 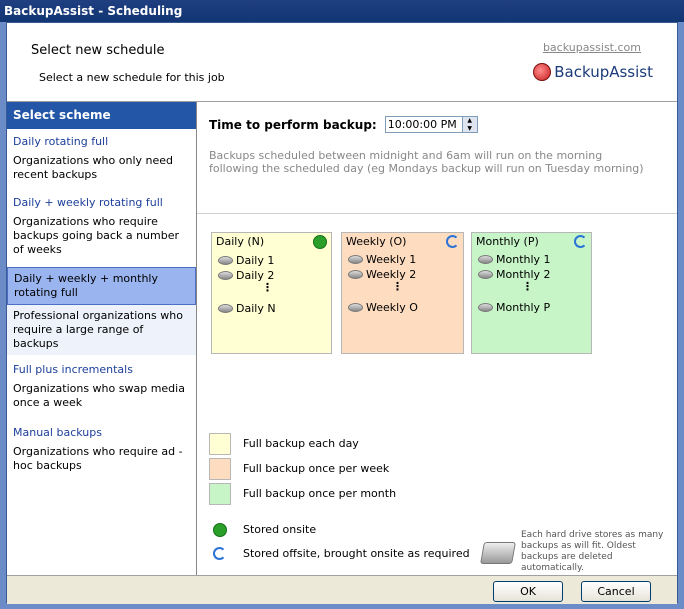 What do you see at coordinates (280, 529) in the screenshot?
I see `legend-label: Stored onsite` at bounding box center [280, 529].